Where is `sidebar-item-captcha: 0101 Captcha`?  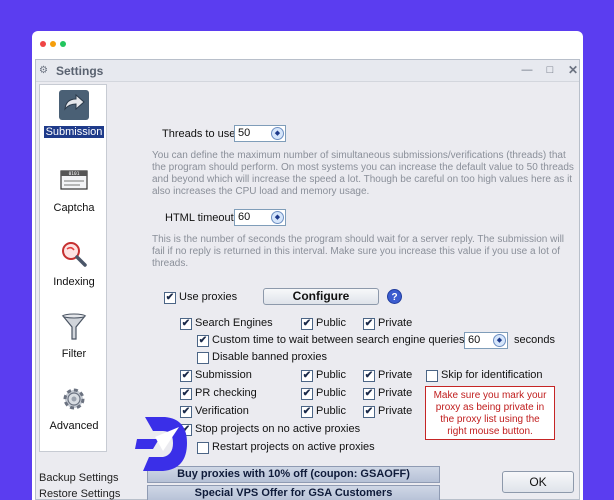 sidebar-item-captcha: 0101 Captcha is located at coordinates (74, 190).